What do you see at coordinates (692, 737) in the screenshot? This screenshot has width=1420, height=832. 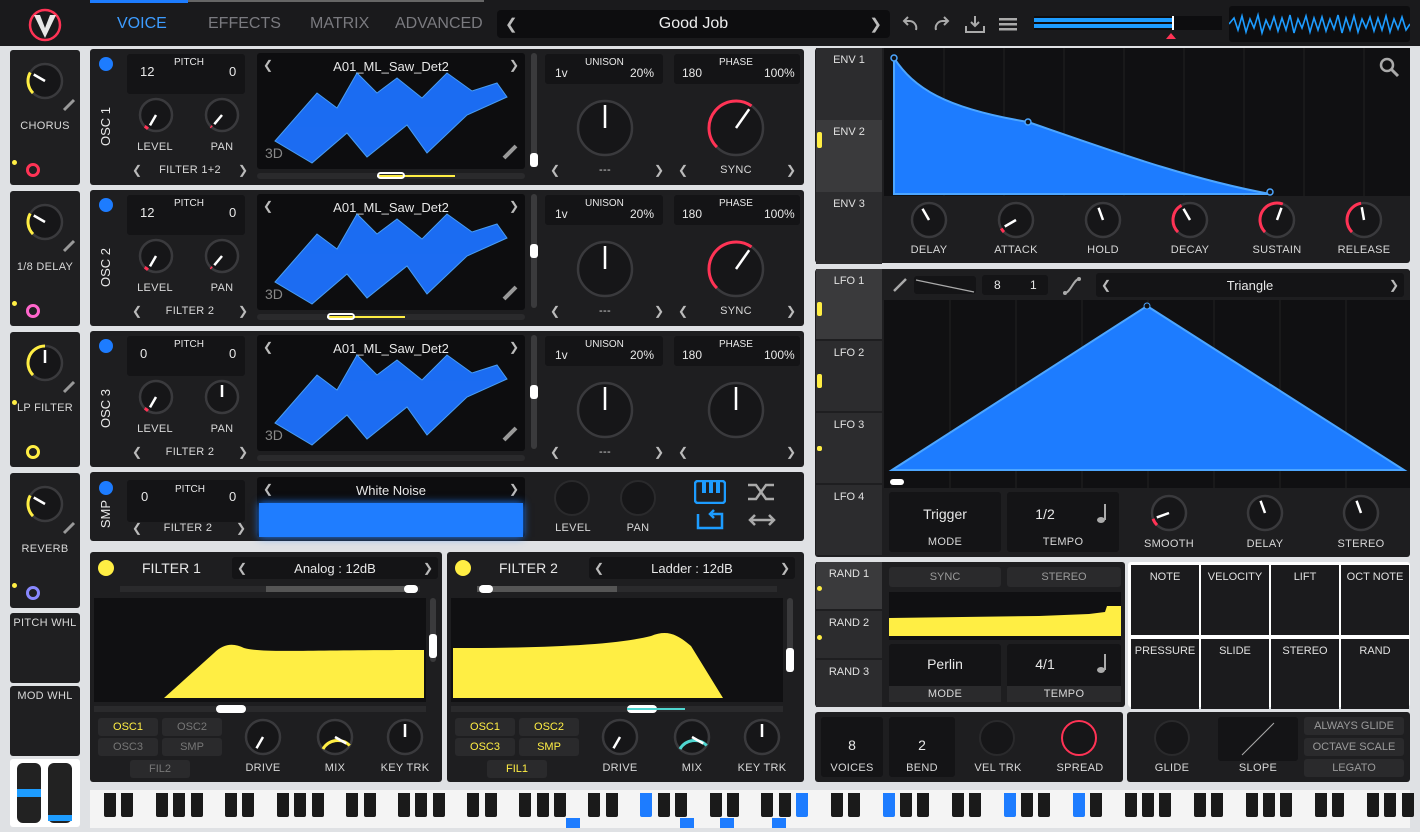 I see `filter-2-mix-knob` at bounding box center [692, 737].